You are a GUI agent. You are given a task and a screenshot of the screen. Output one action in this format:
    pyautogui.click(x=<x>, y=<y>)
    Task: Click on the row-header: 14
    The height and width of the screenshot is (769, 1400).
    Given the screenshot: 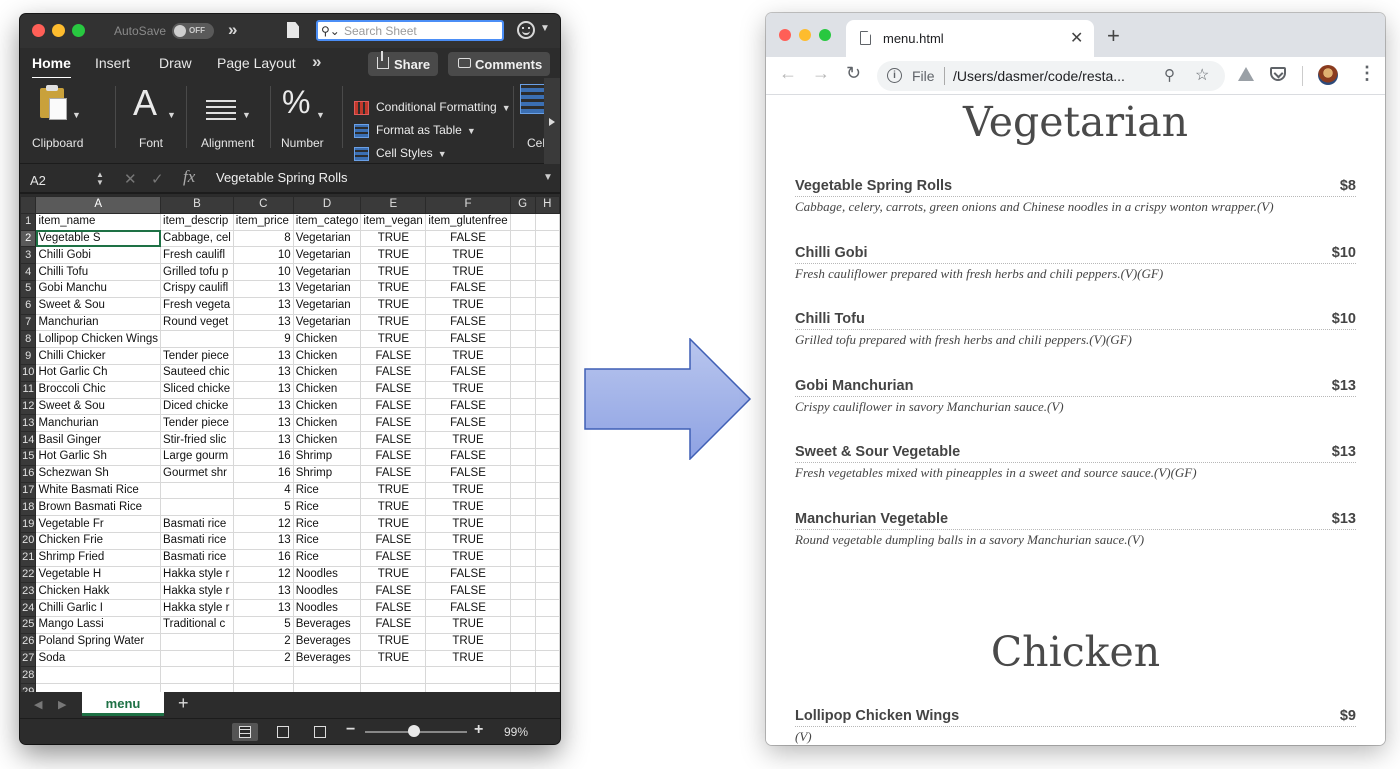 What is the action you would take?
    pyautogui.click(x=28, y=440)
    